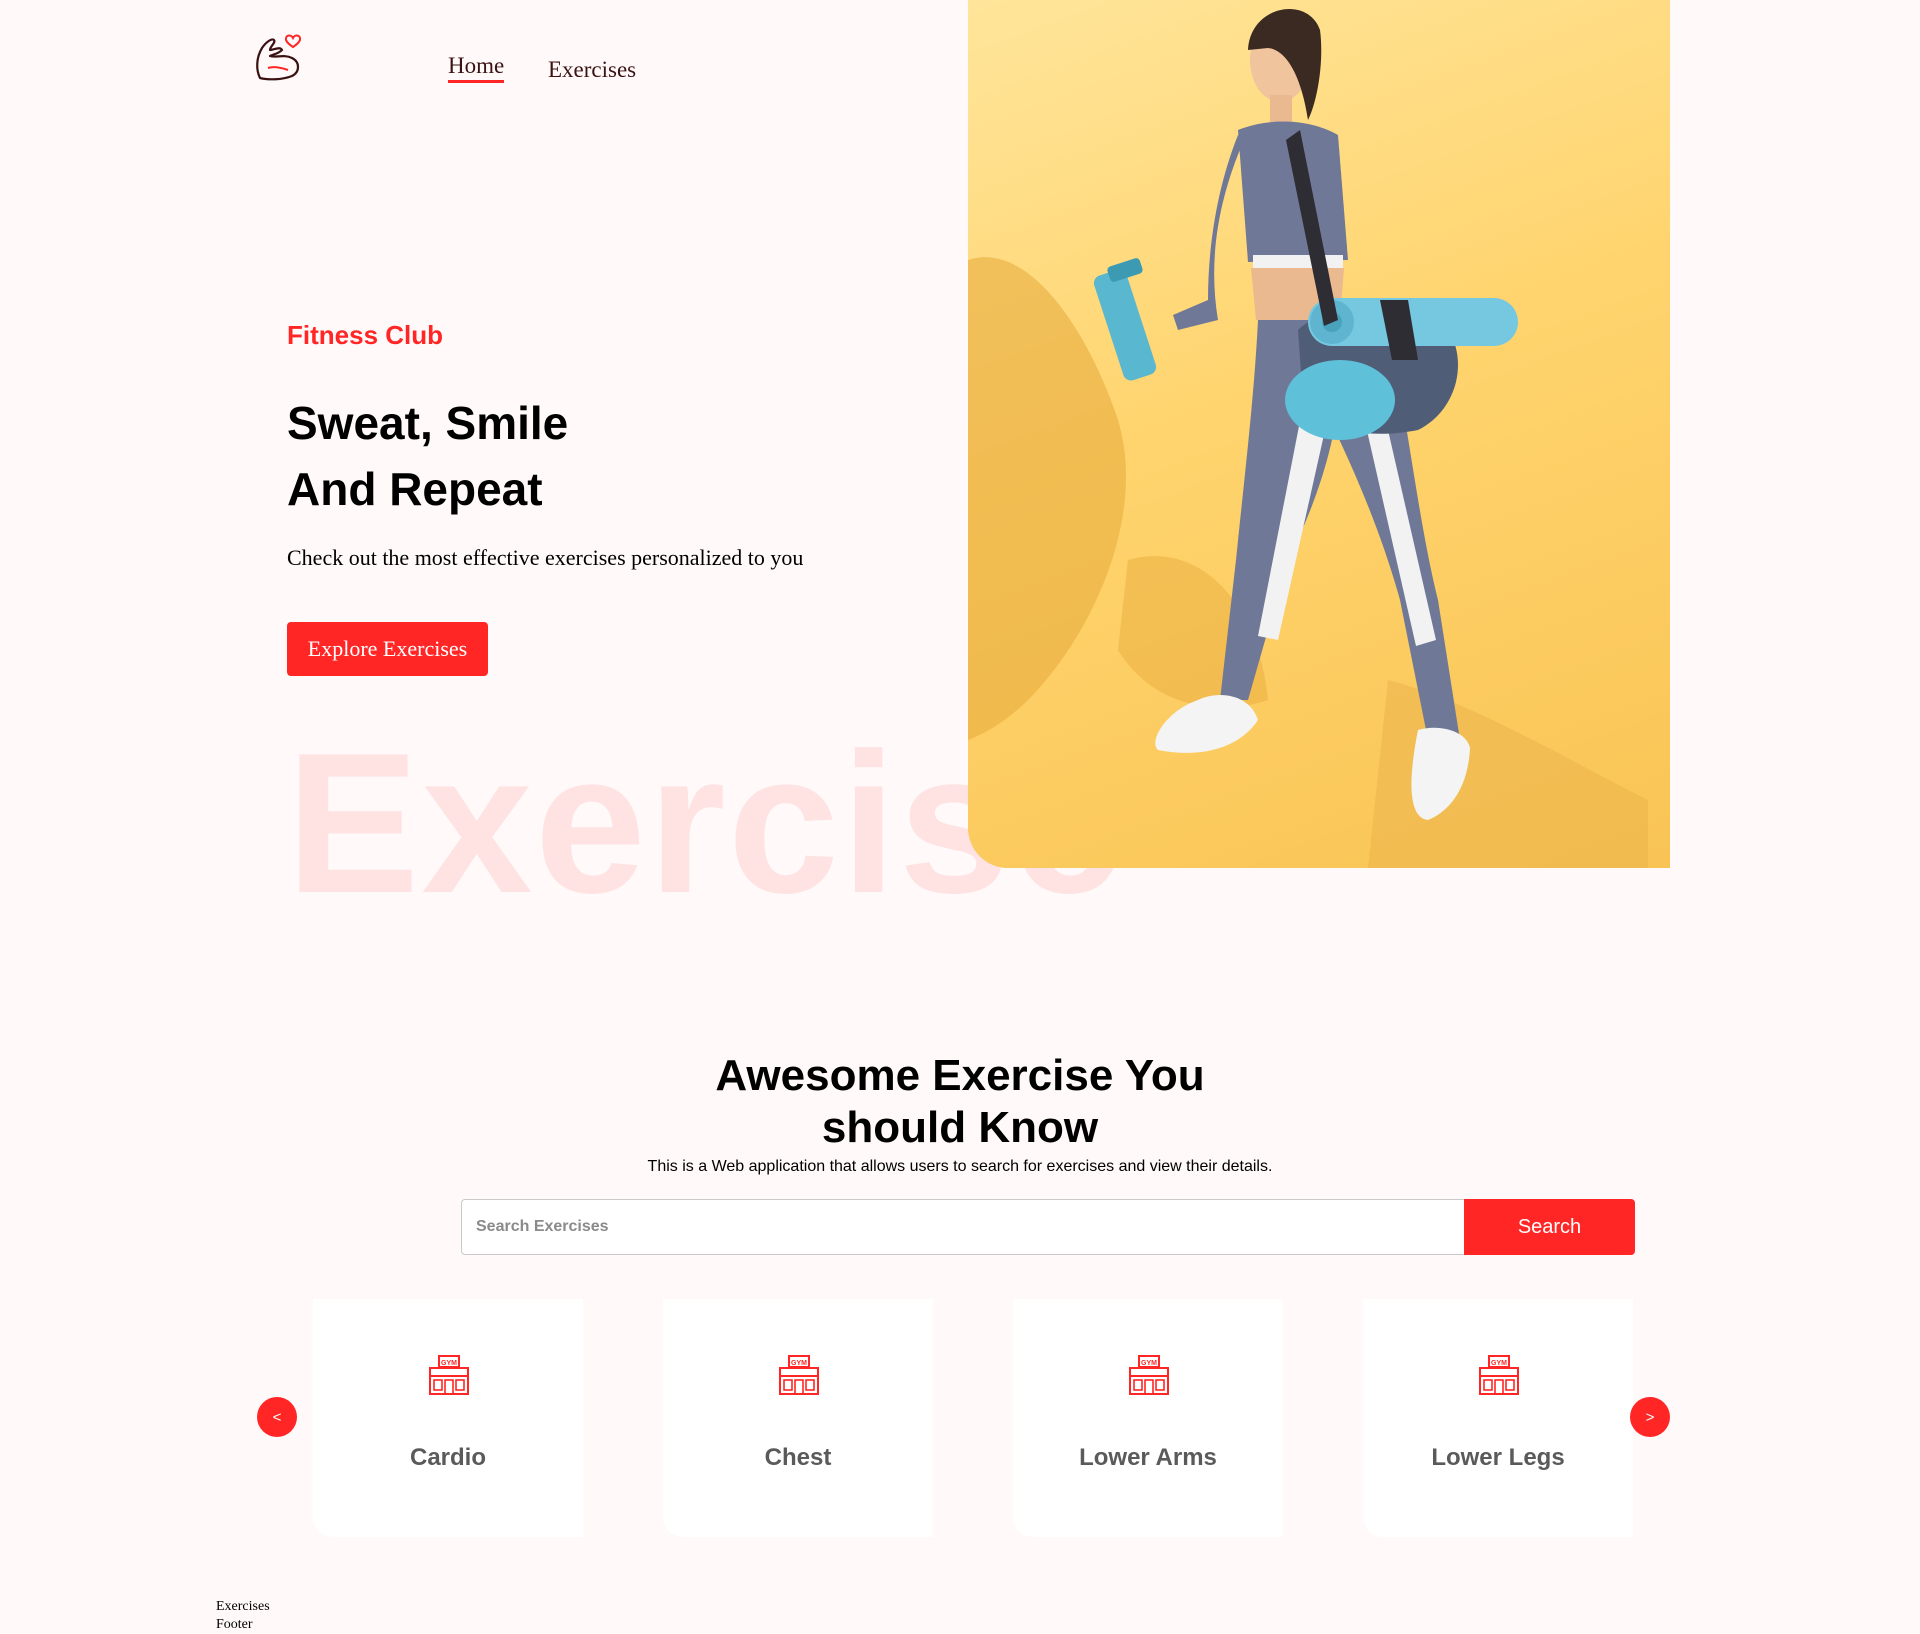  What do you see at coordinates (963, 1227) in the screenshot?
I see `search-input` at bounding box center [963, 1227].